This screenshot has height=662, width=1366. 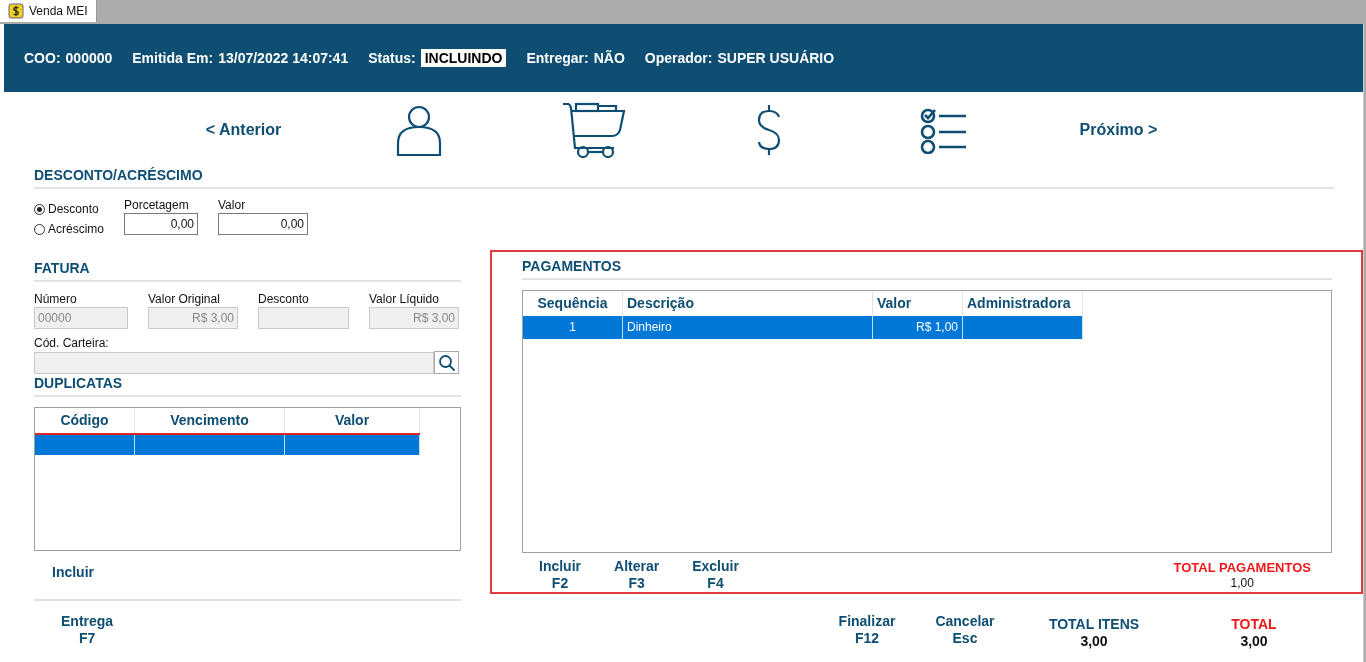 I want to click on section-title: FATURA, so click(x=247, y=271).